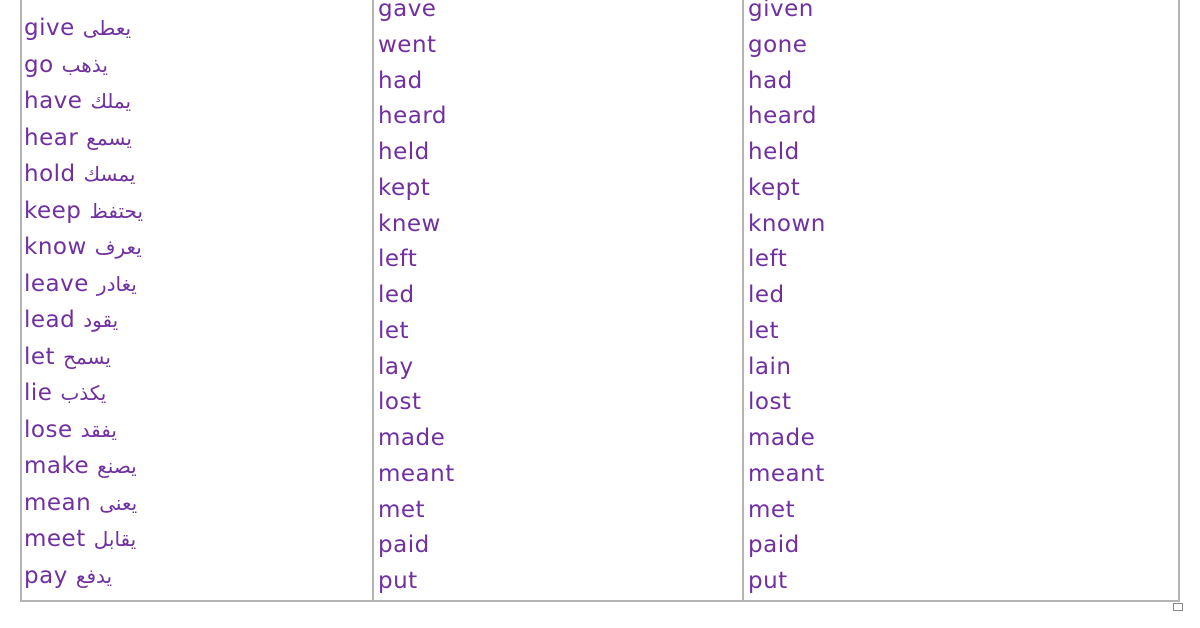  What do you see at coordinates (398, 581) in the screenshot?
I see `past-simple-cell: put` at bounding box center [398, 581].